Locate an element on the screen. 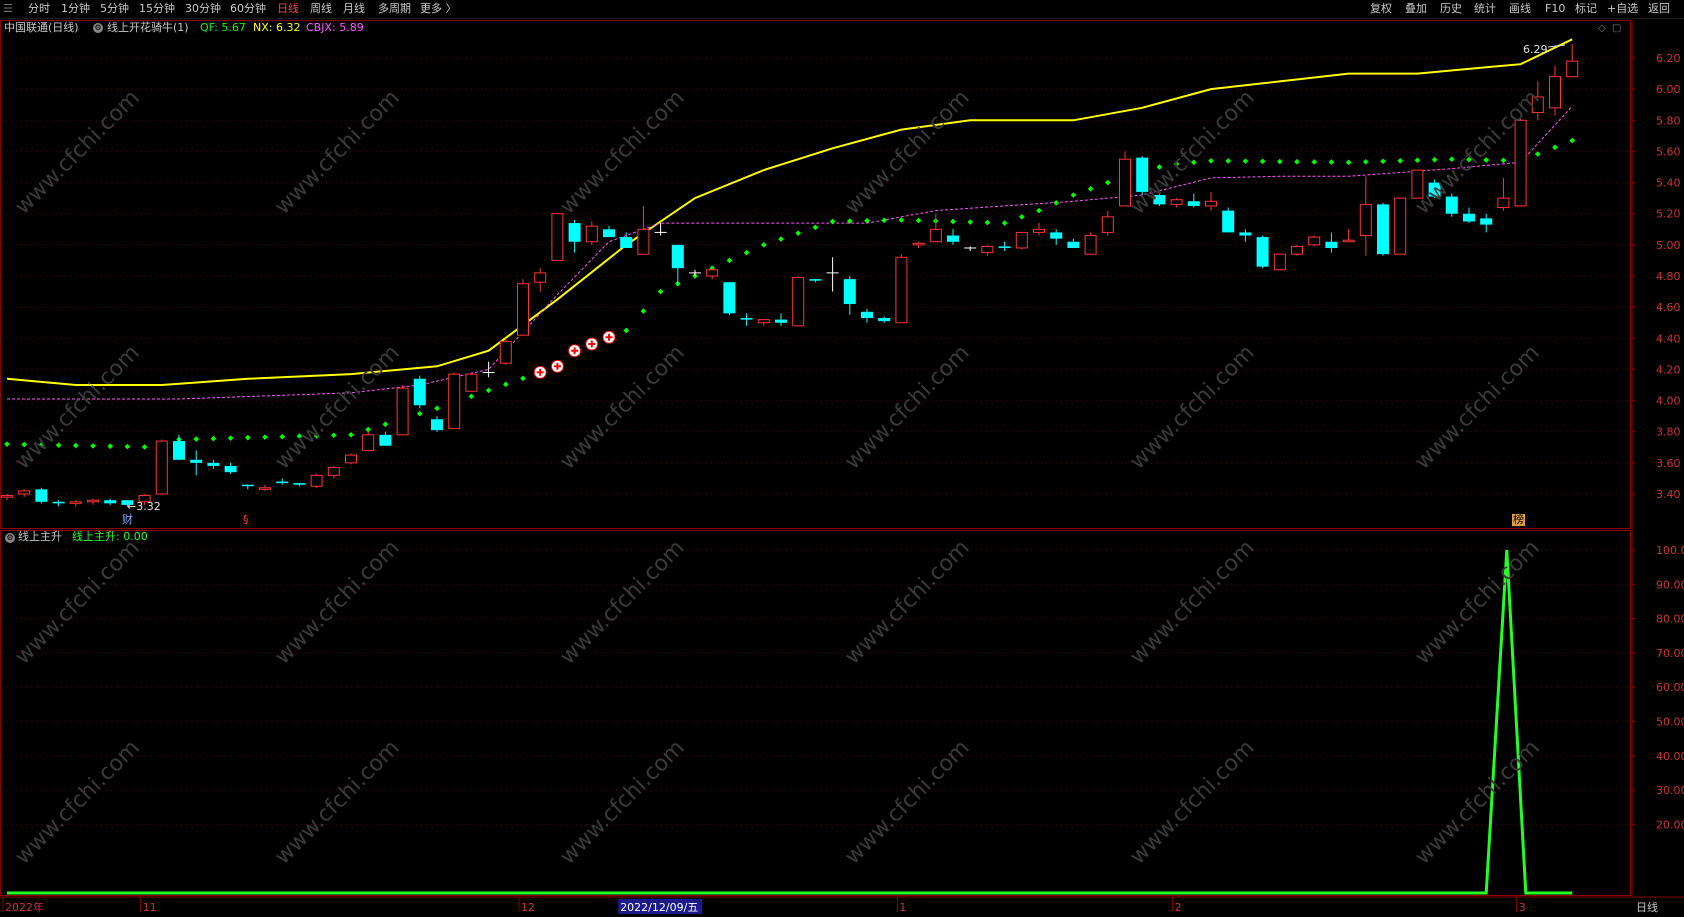  sub-indicator-name: 线上主升 is located at coordinates (40, 537).